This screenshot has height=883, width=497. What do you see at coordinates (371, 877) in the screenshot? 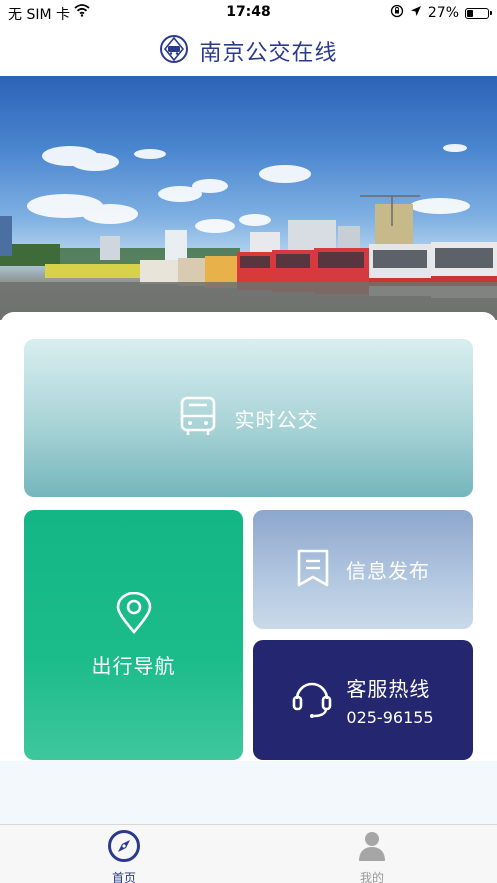
I see `tab-mine-label: 我的` at bounding box center [371, 877].